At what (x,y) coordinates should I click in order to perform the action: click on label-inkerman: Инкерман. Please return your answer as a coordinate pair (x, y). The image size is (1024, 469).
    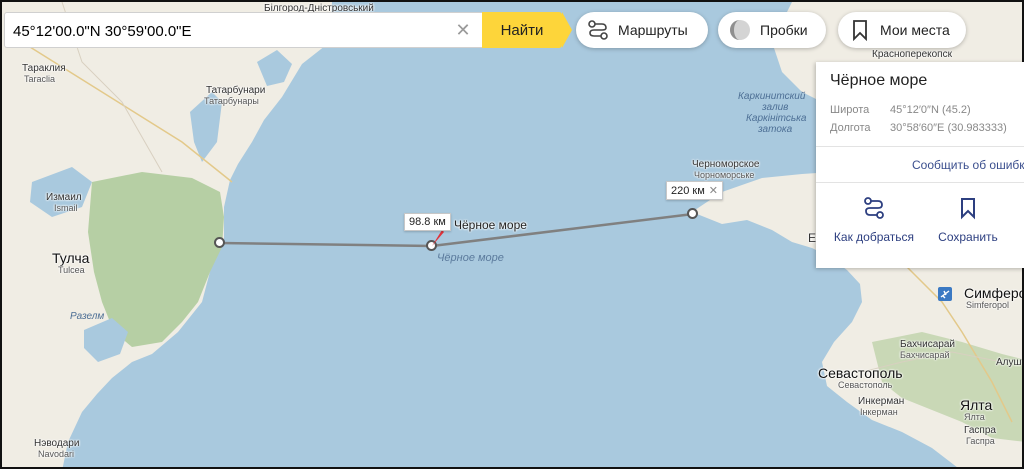
    Looking at the image, I should click on (881, 401).